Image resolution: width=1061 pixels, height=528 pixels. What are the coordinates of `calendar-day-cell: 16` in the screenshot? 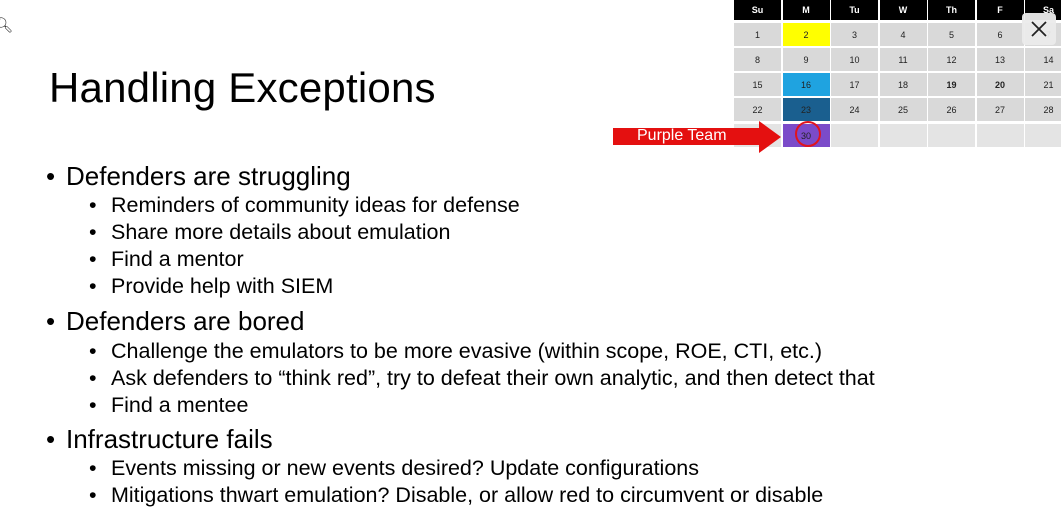 It's located at (806, 84).